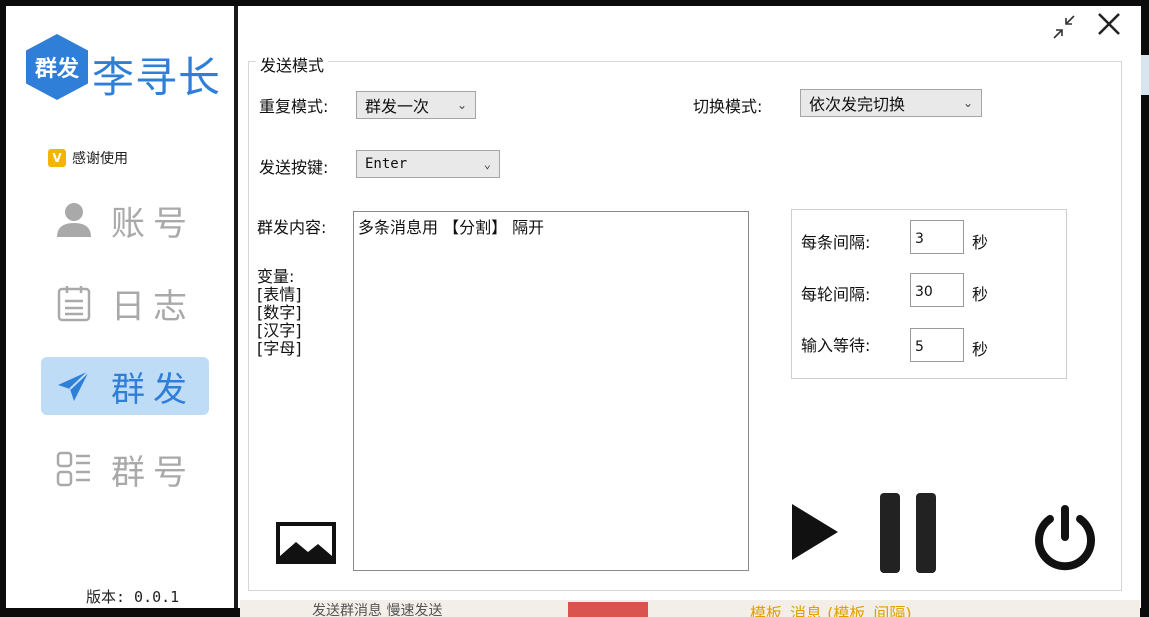  Describe the element at coordinates (279, 314) in the screenshot. I see `variables-list: 变量: [表情] [数字] [汉字] [字母]` at that location.